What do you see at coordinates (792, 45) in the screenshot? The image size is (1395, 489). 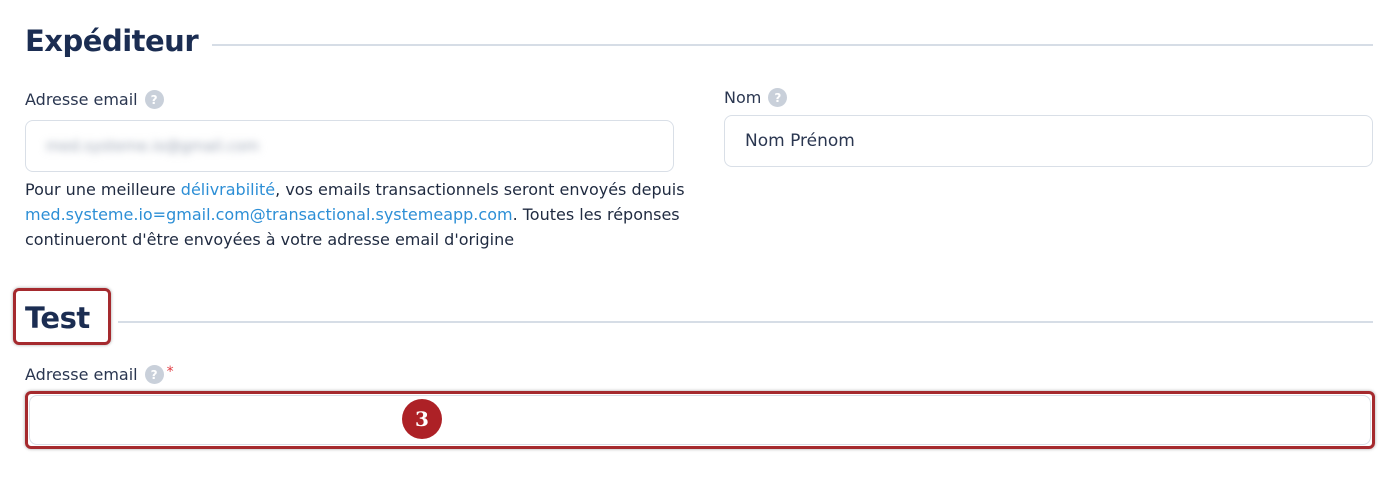 I see `sender-section-divider` at bounding box center [792, 45].